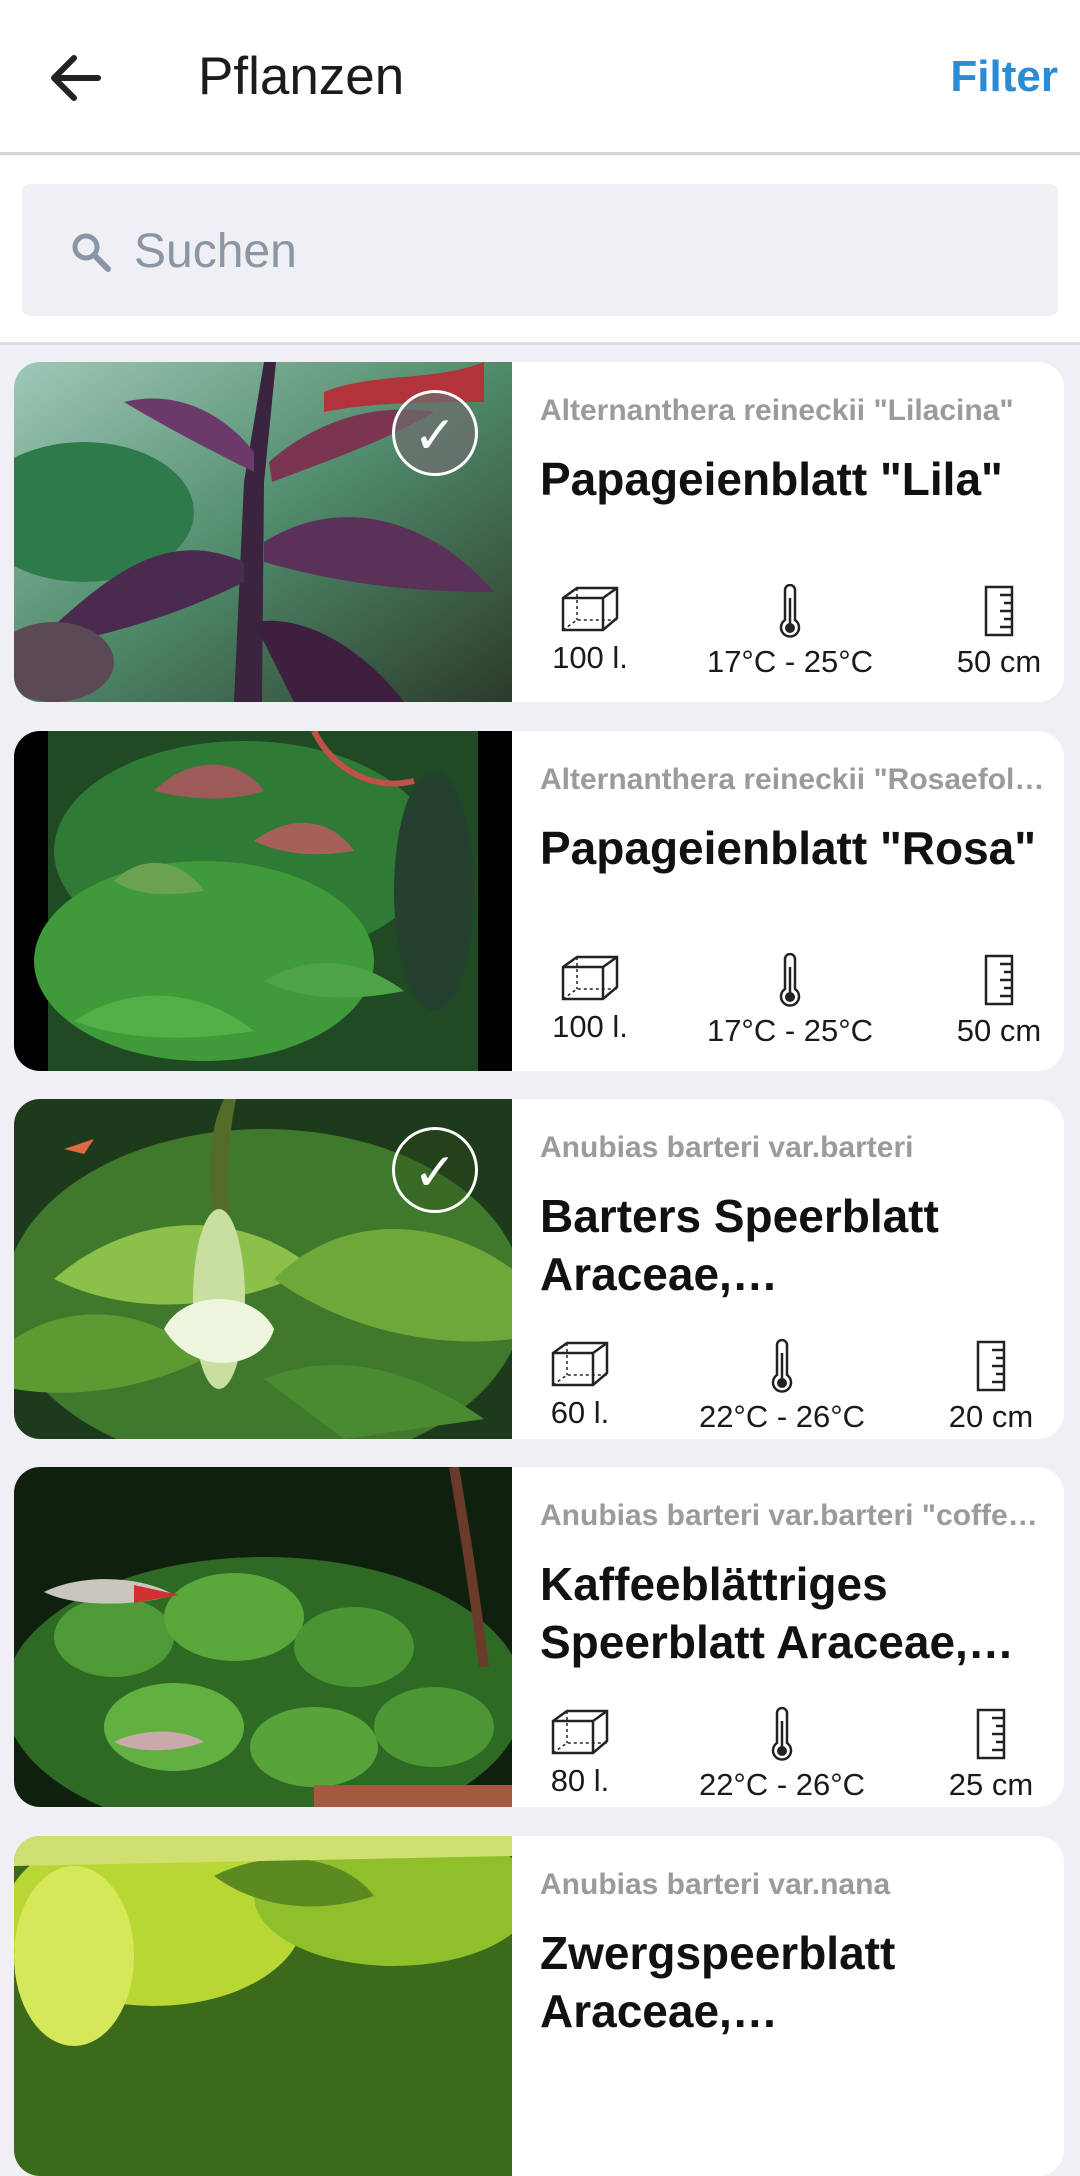 This screenshot has height=2176, width=1080. I want to click on volume-value: 60 l., so click(580, 1412).